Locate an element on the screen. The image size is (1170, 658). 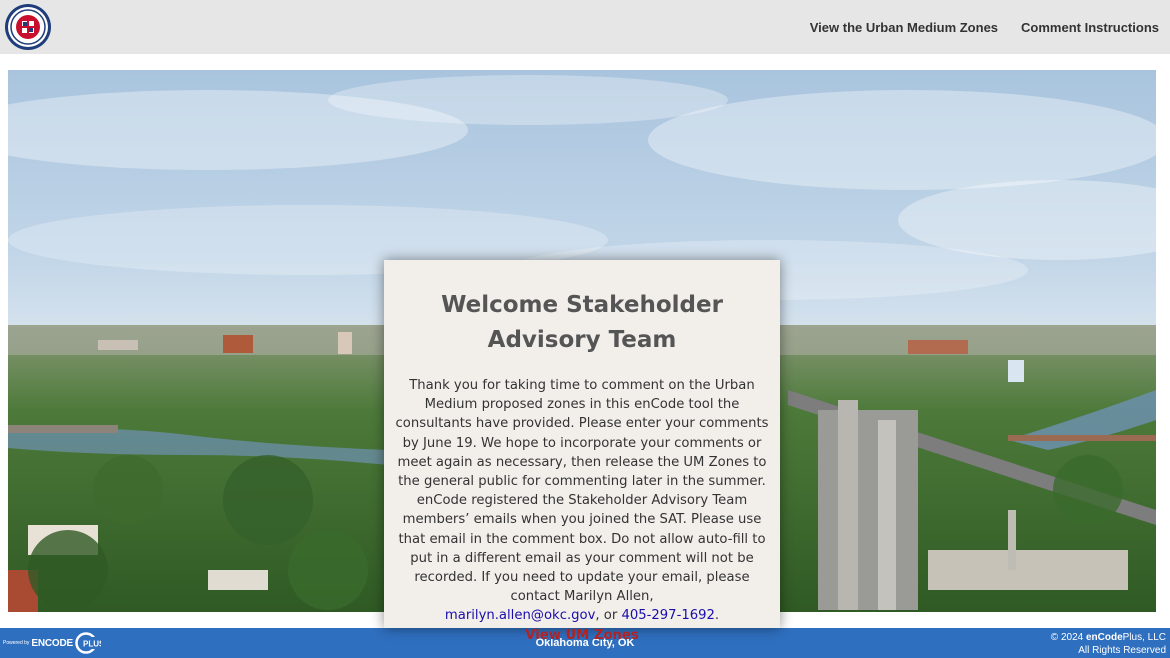
rights-text: All Rights Reserved is located at coordinates (1122, 650).